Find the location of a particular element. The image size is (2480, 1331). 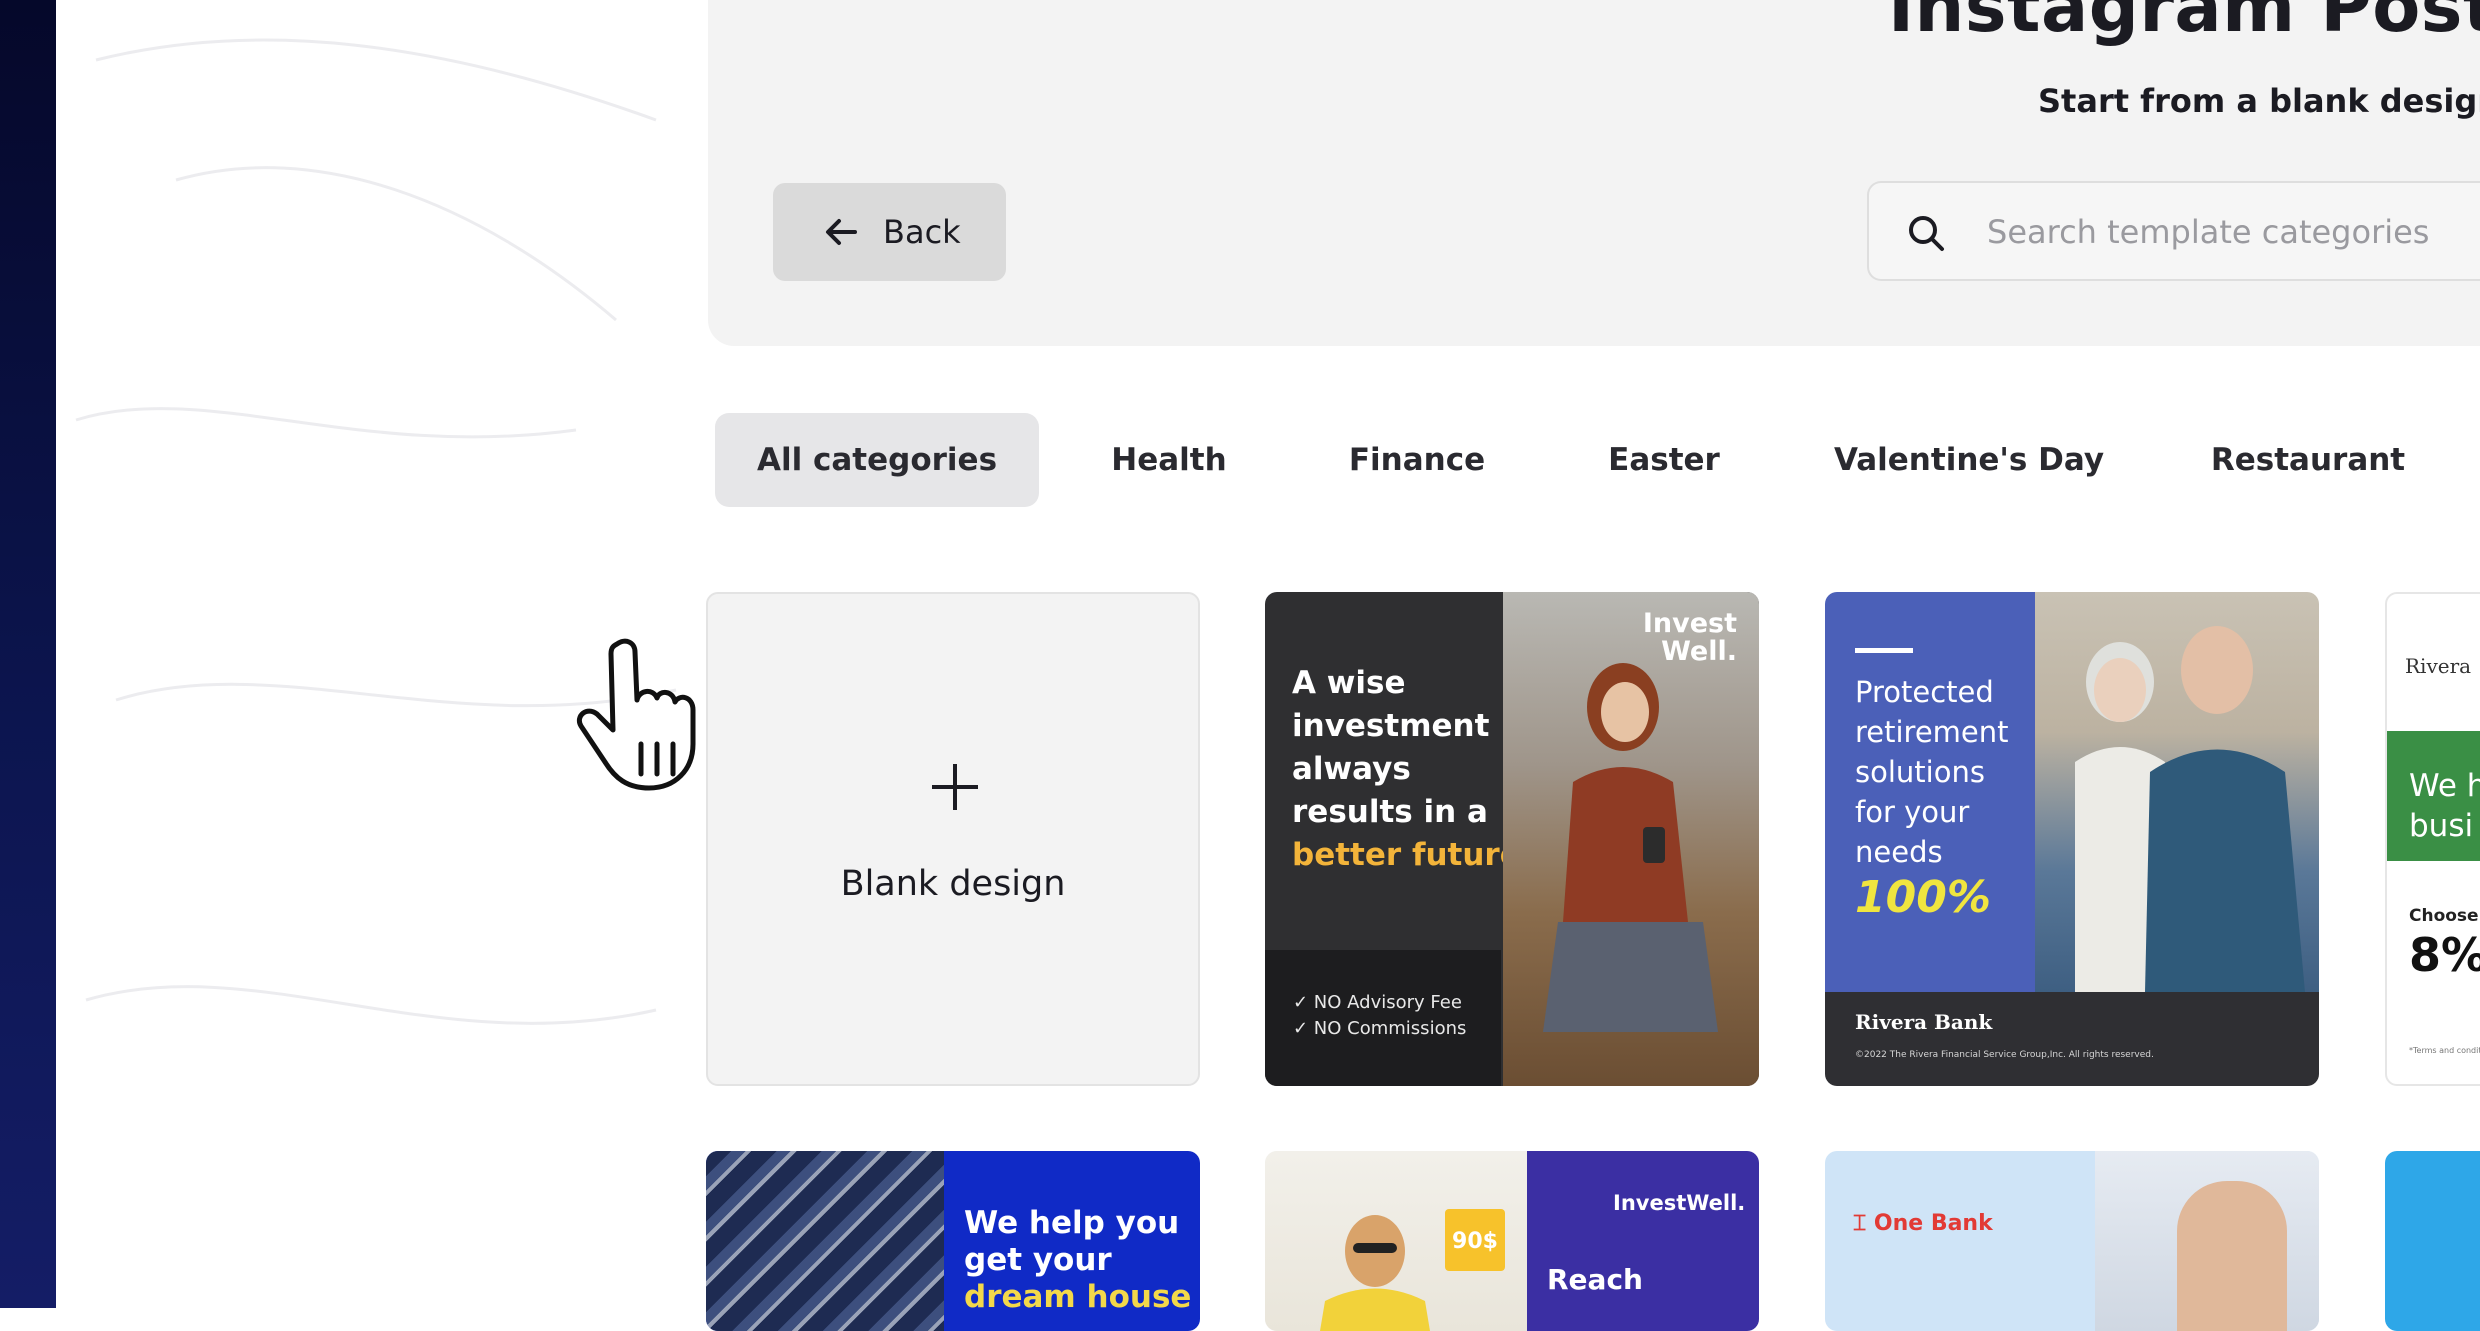

back-button-label: Back is located at coordinates (922, 232).